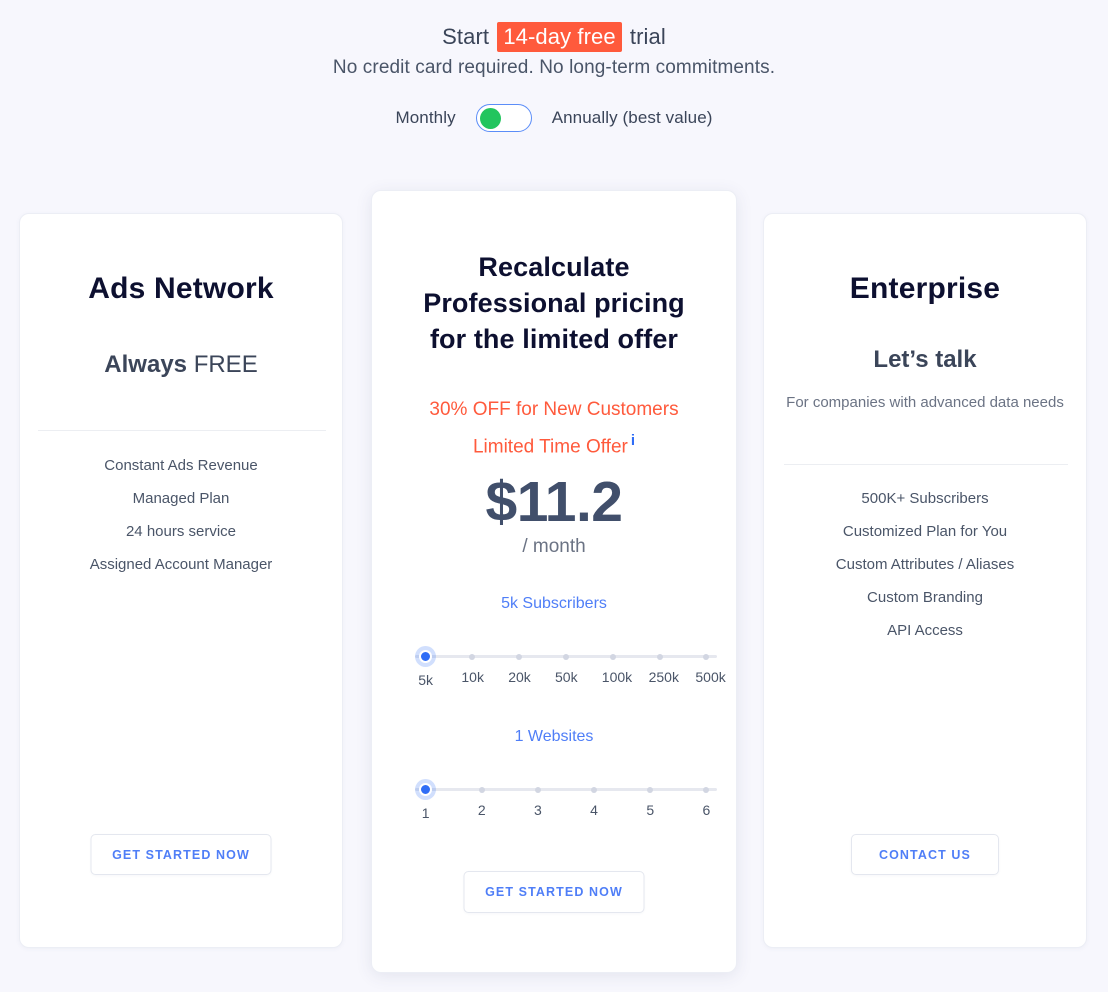 The image size is (1108, 992). Describe the element at coordinates (633, 440) in the screenshot. I see `info-icon: i` at that location.